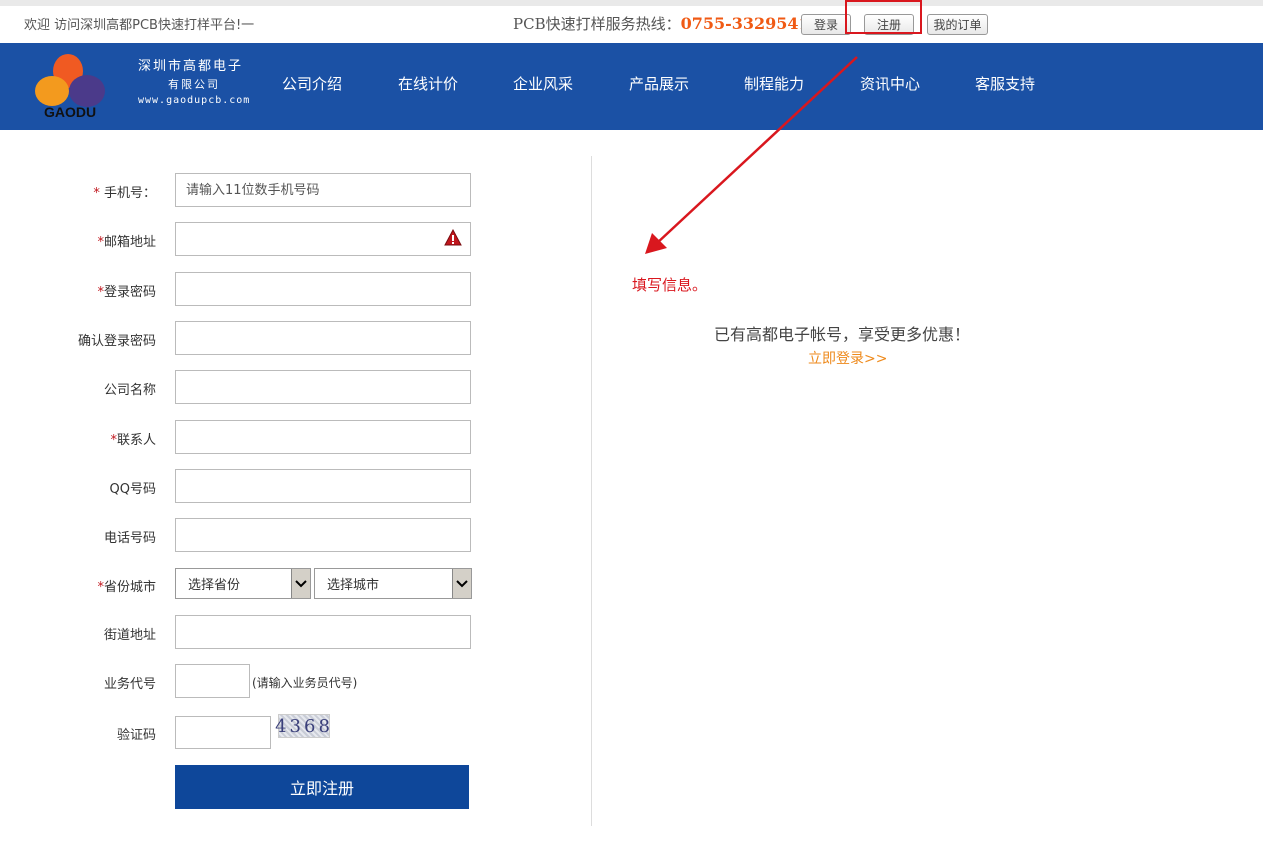  Describe the element at coordinates (129, 538) in the screenshot. I see `tel-label: 电话号码` at that location.